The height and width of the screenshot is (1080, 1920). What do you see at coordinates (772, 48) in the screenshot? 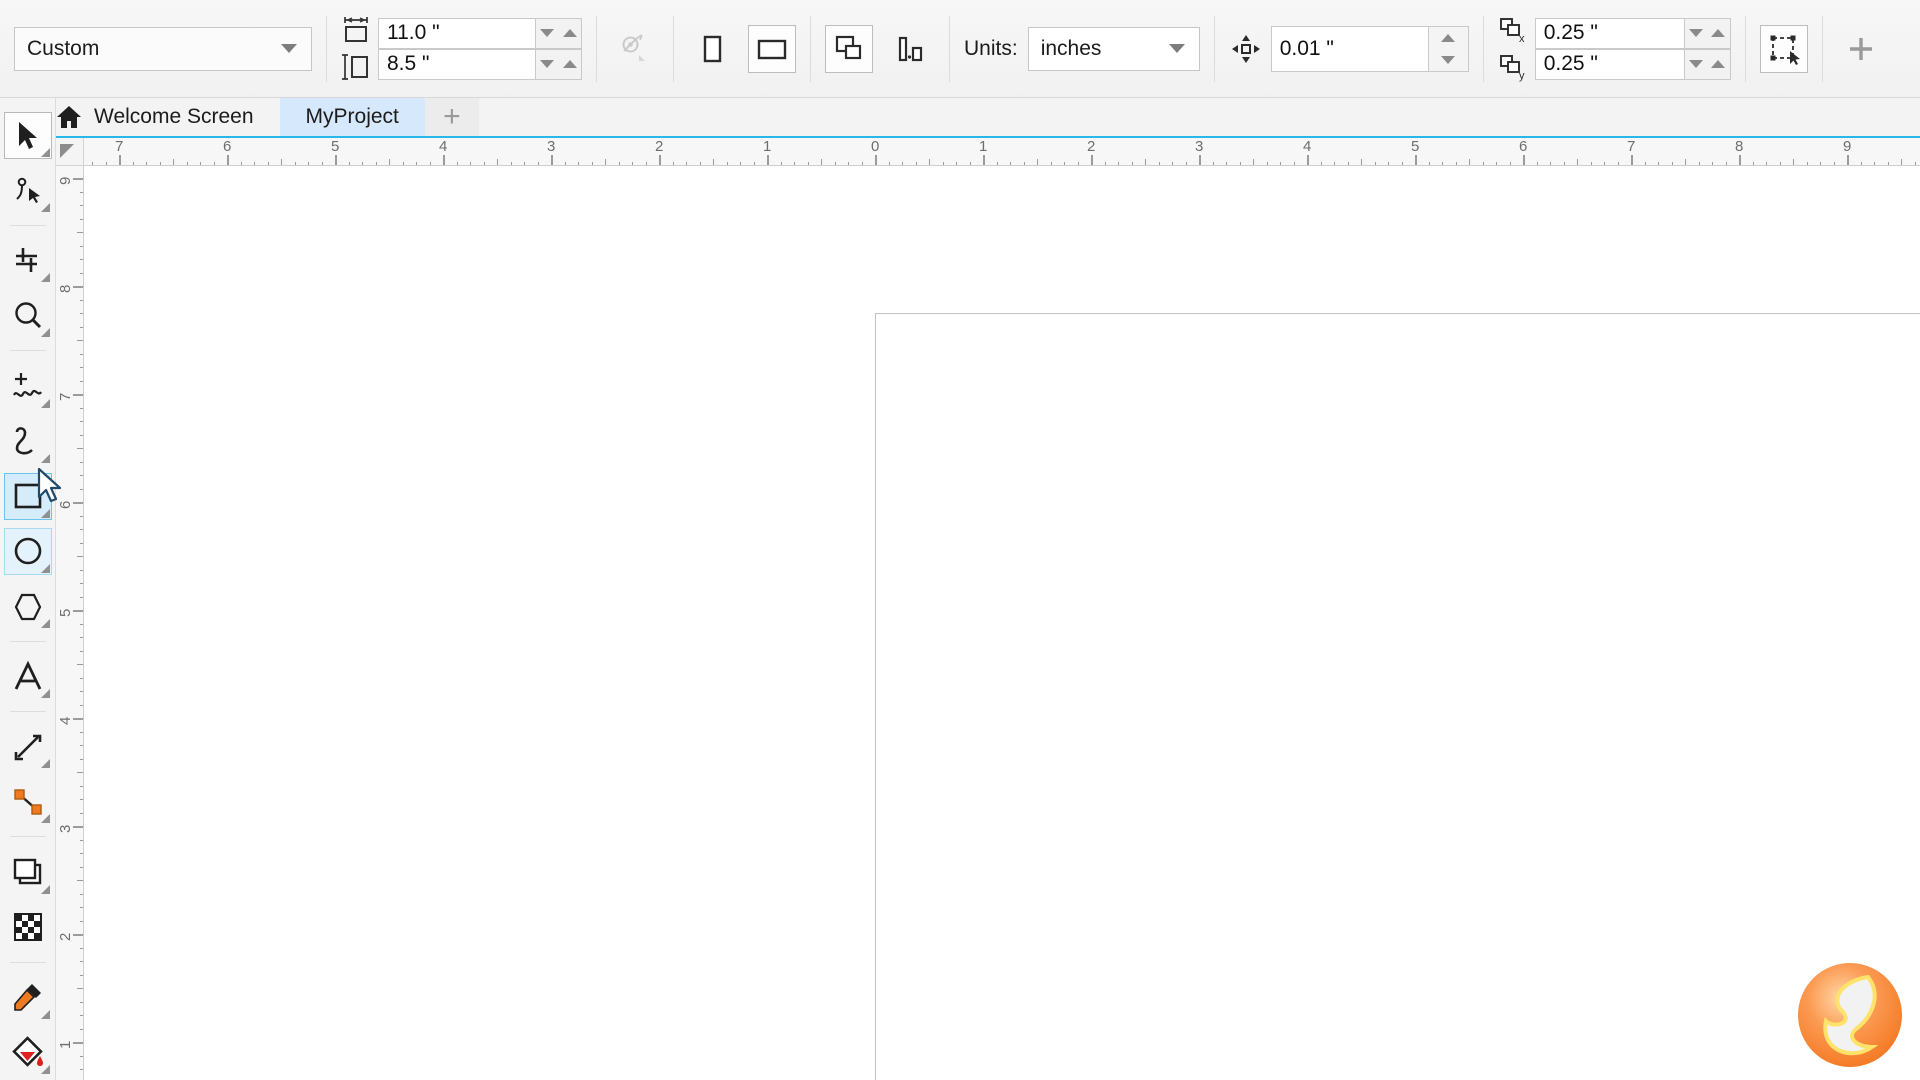
I see `landscape-orientation-button` at bounding box center [772, 48].